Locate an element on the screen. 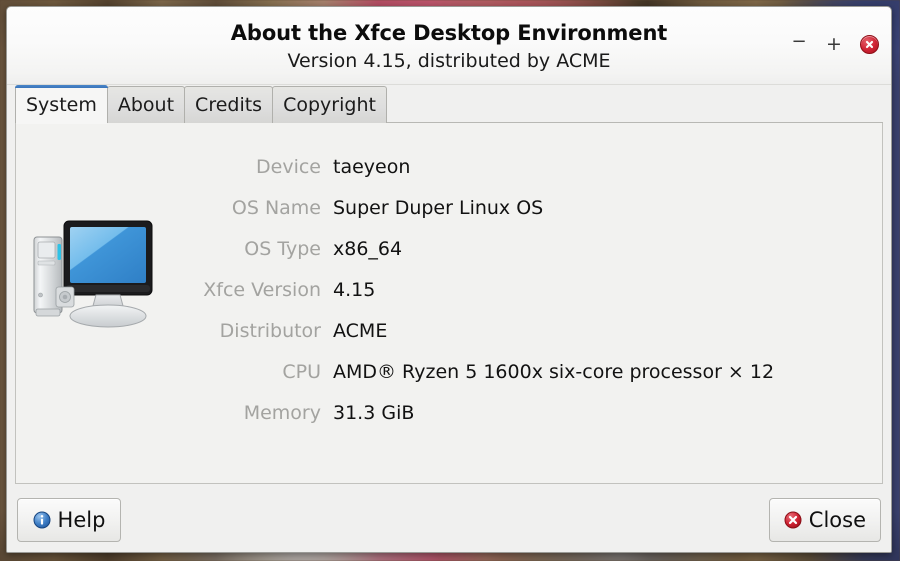 The image size is (900, 561). info-value-os-type: x86_64 is located at coordinates (368, 249).